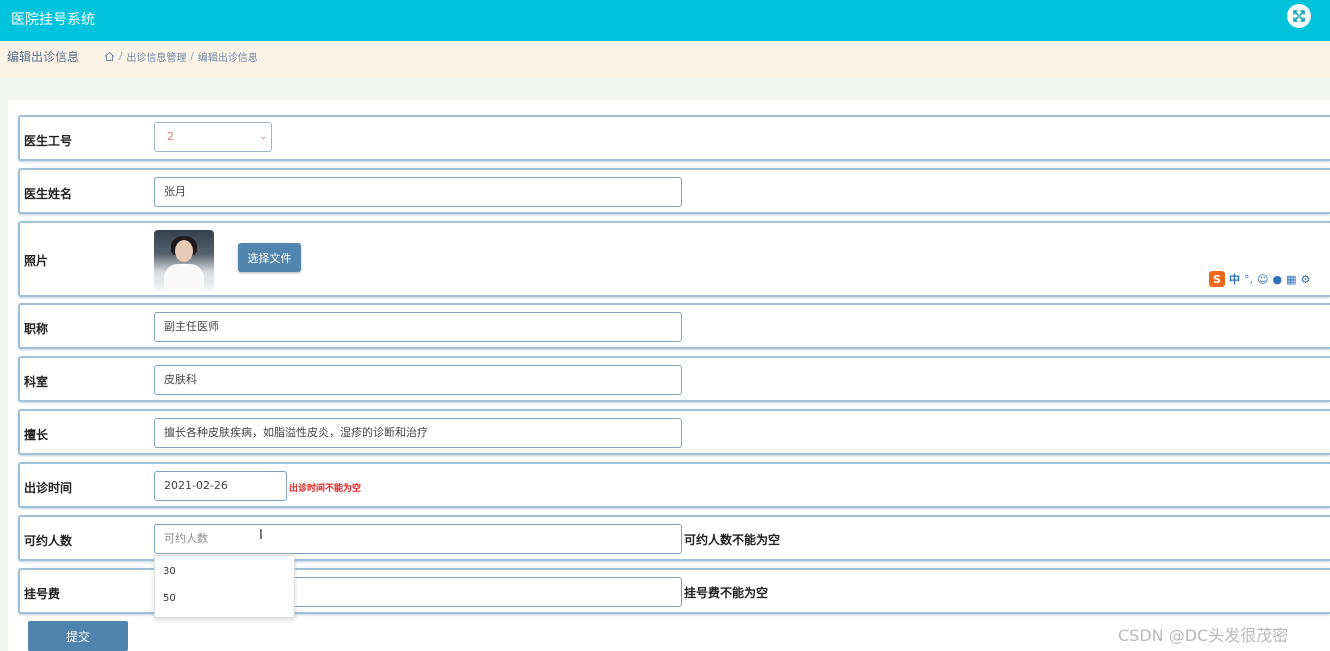 The image size is (1330, 651). Describe the element at coordinates (325, 489) in the screenshot. I see `visit-time-error: 出诊时间不能为空` at that location.